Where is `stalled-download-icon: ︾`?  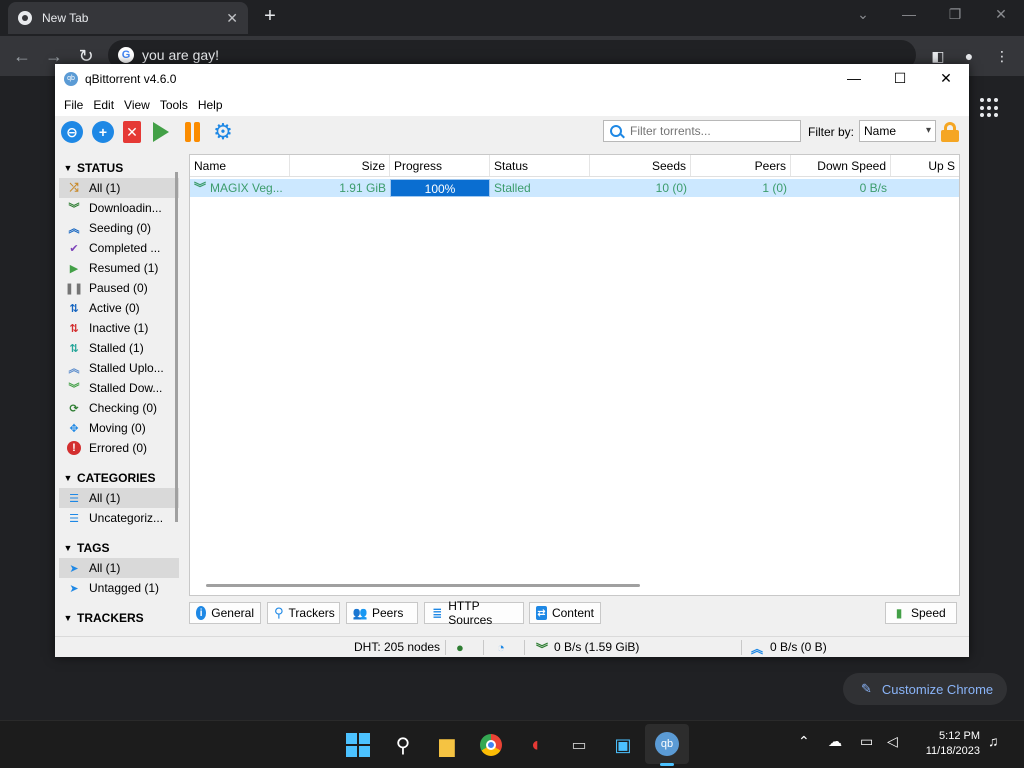
stalled-download-icon: ︾ is located at coordinates (74, 389).